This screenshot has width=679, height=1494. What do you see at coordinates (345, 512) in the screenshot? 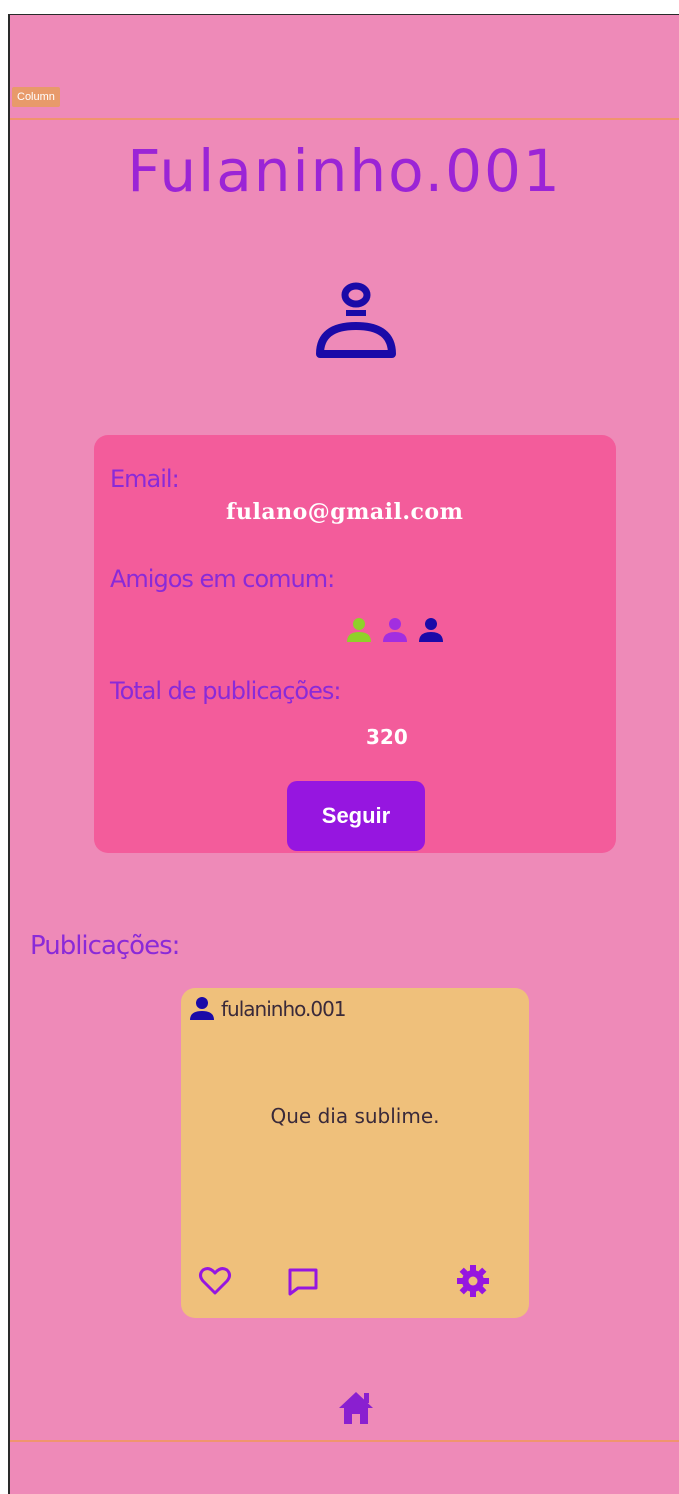
I see `email-value: fulano@gmail.com` at bounding box center [345, 512].